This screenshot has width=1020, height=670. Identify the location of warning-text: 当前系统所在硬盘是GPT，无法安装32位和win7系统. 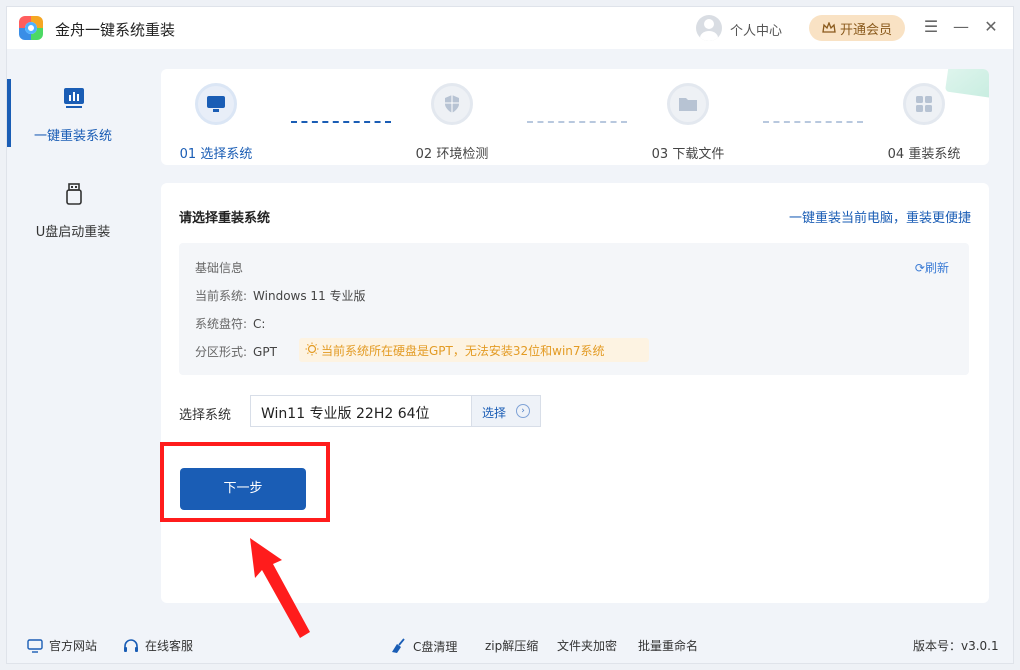
(463, 350).